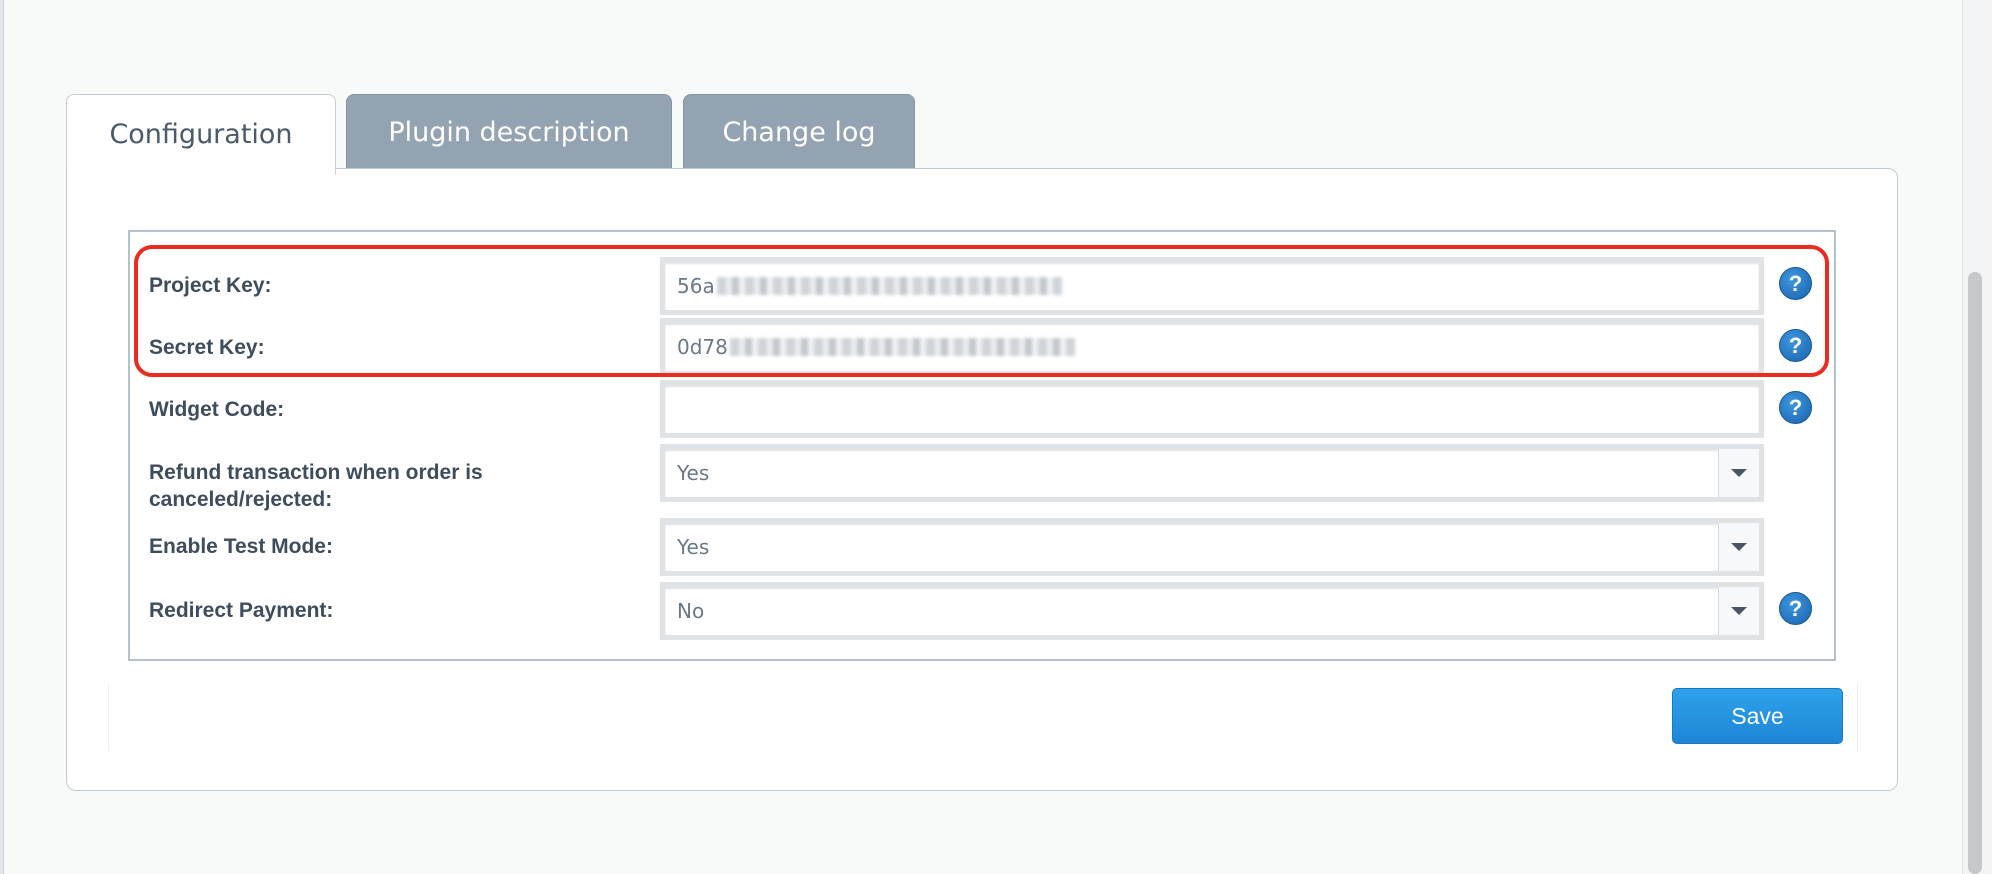 Image resolution: width=1992 pixels, height=874 pixels. I want to click on redirect-payment-help-icon: ?, so click(1795, 608).